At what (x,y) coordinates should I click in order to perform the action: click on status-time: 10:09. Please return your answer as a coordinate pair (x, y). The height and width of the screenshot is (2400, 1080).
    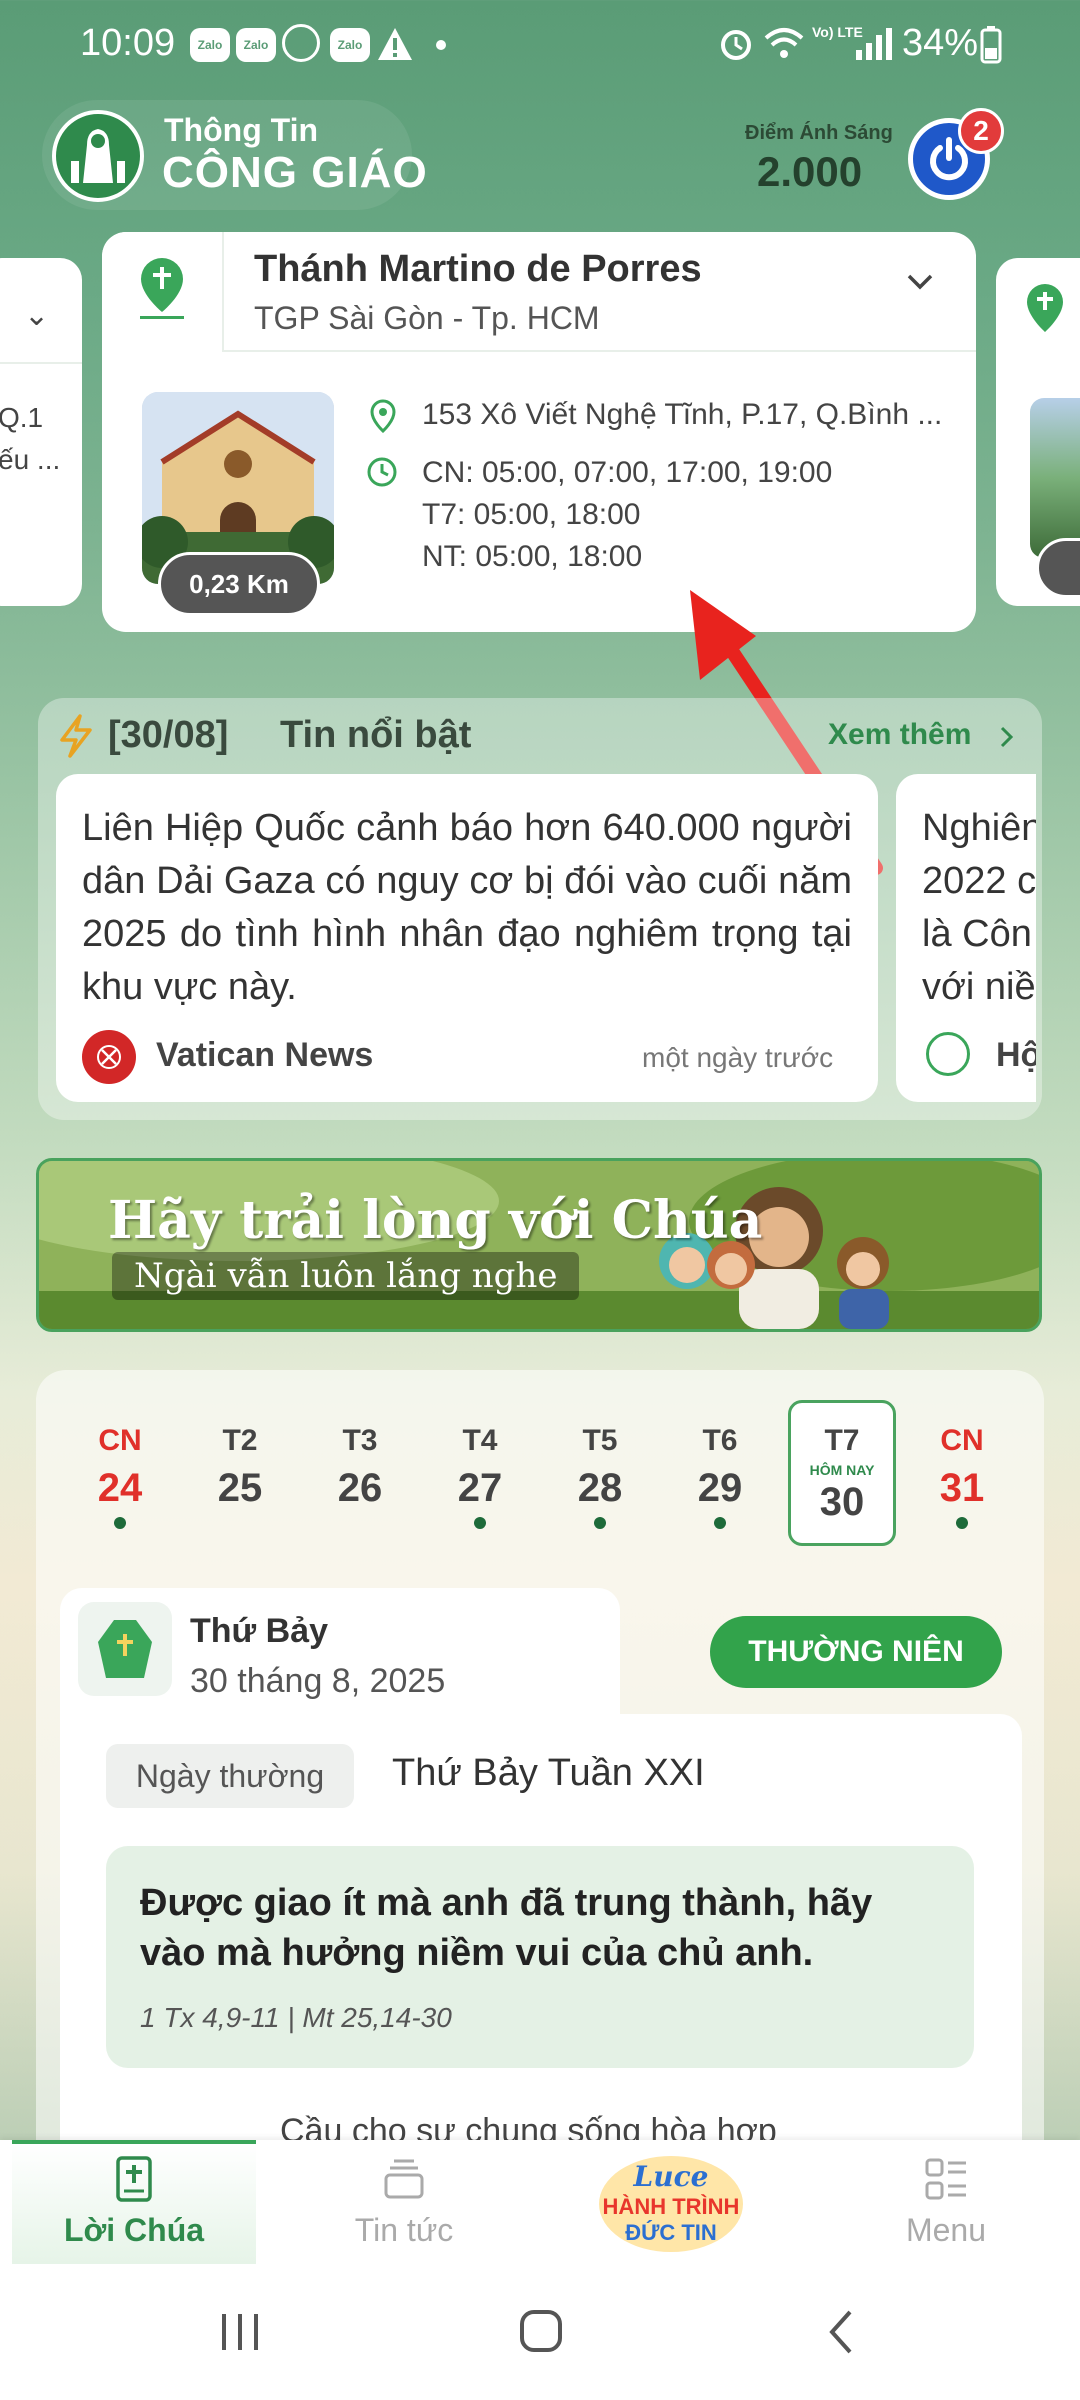
    Looking at the image, I should click on (128, 43).